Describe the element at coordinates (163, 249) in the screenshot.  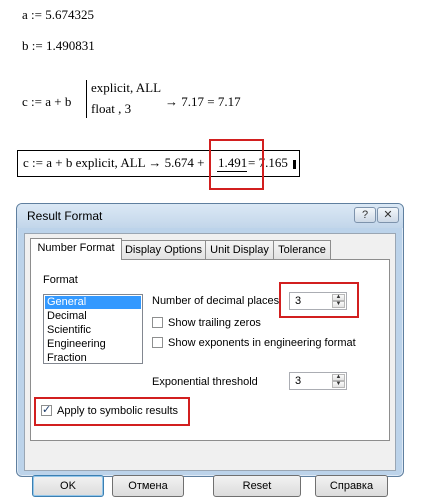
I see `tab-display-options: Display Options` at that location.